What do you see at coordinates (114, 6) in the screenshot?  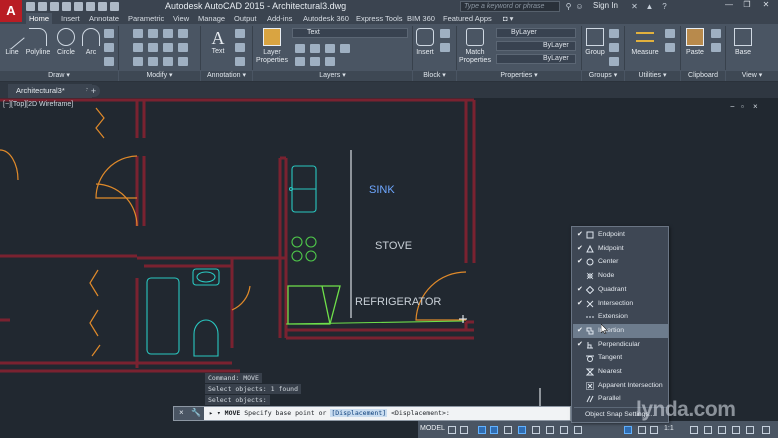 I see `share-icon` at bounding box center [114, 6].